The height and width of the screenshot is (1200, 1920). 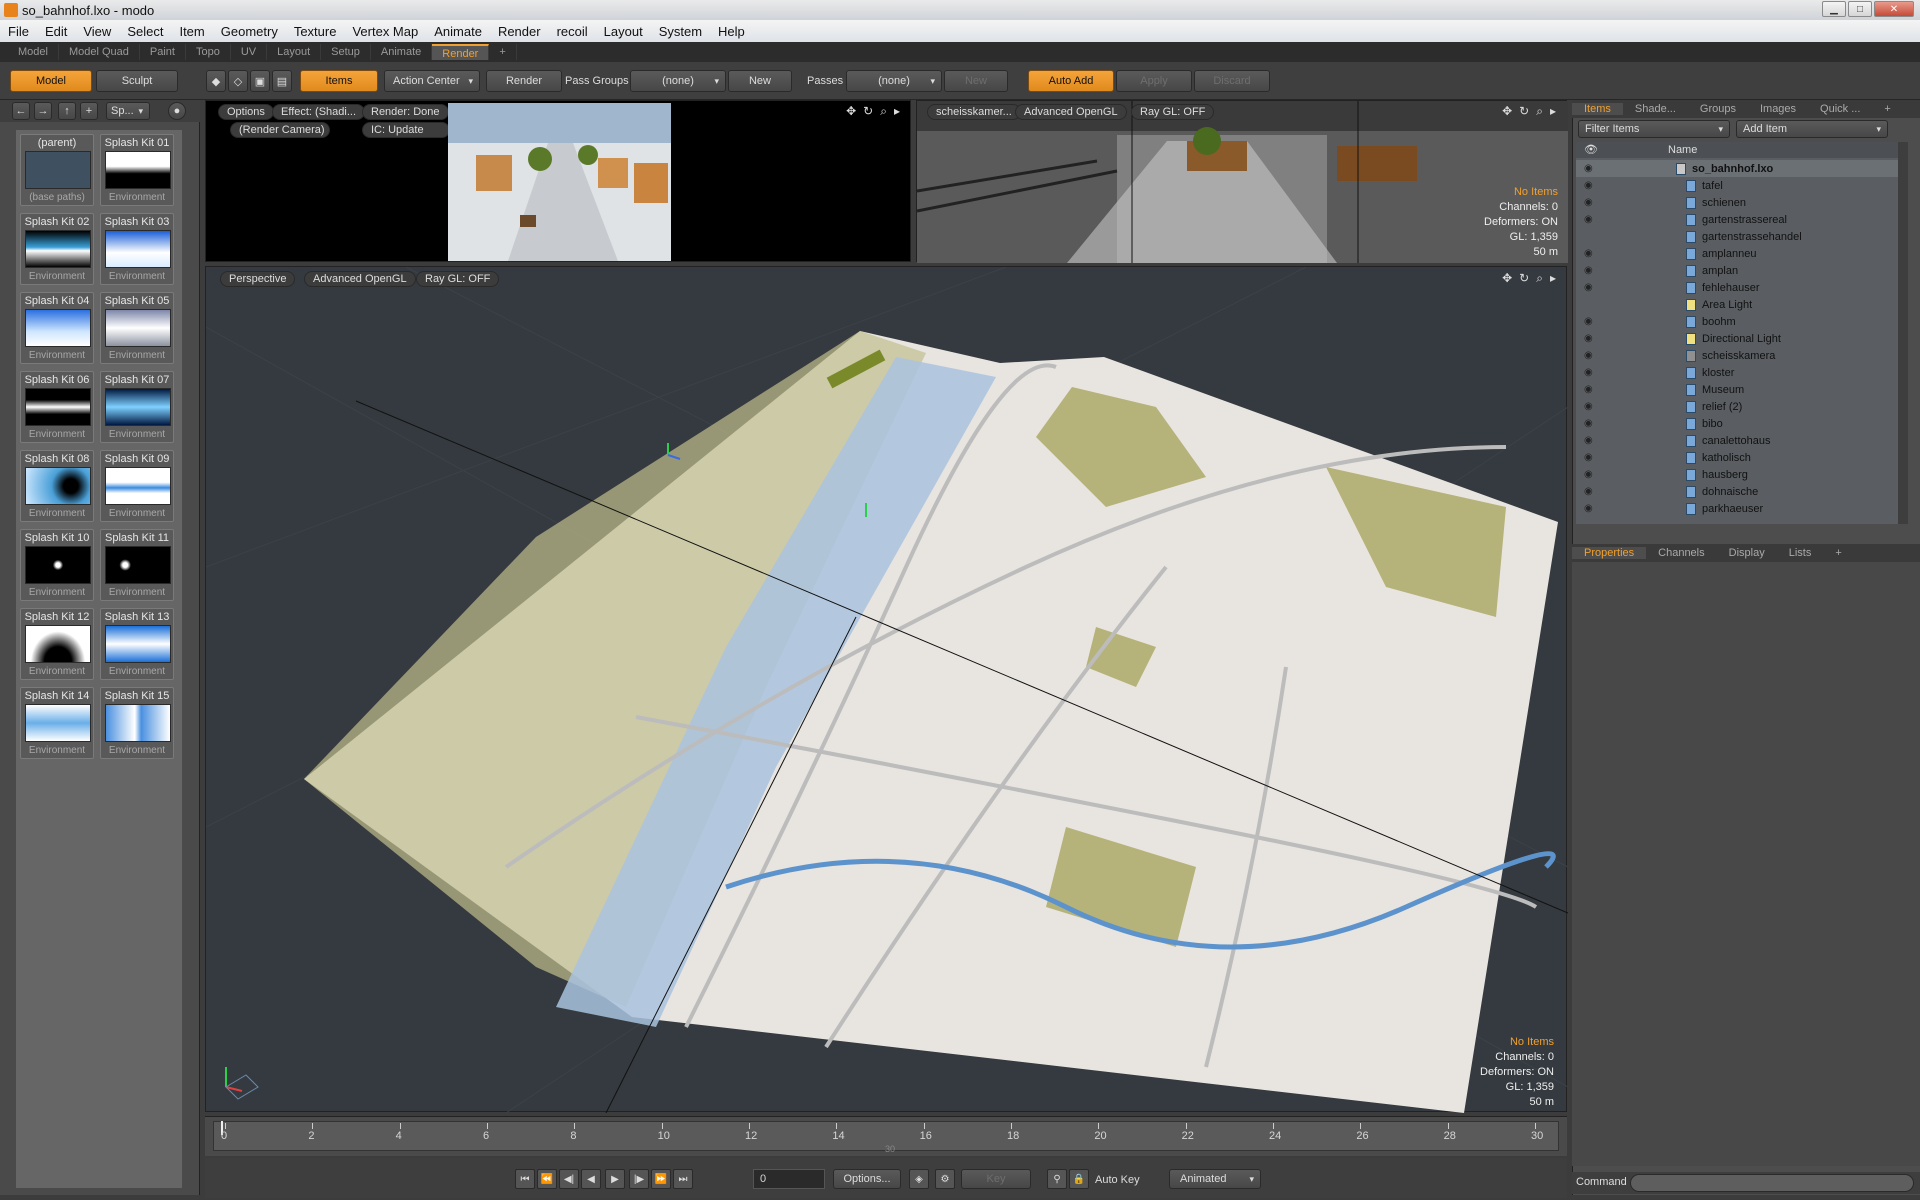 I want to click on main-view-controls: ✥ ↻ ⌕ ▸, so click(x=1529, y=278).